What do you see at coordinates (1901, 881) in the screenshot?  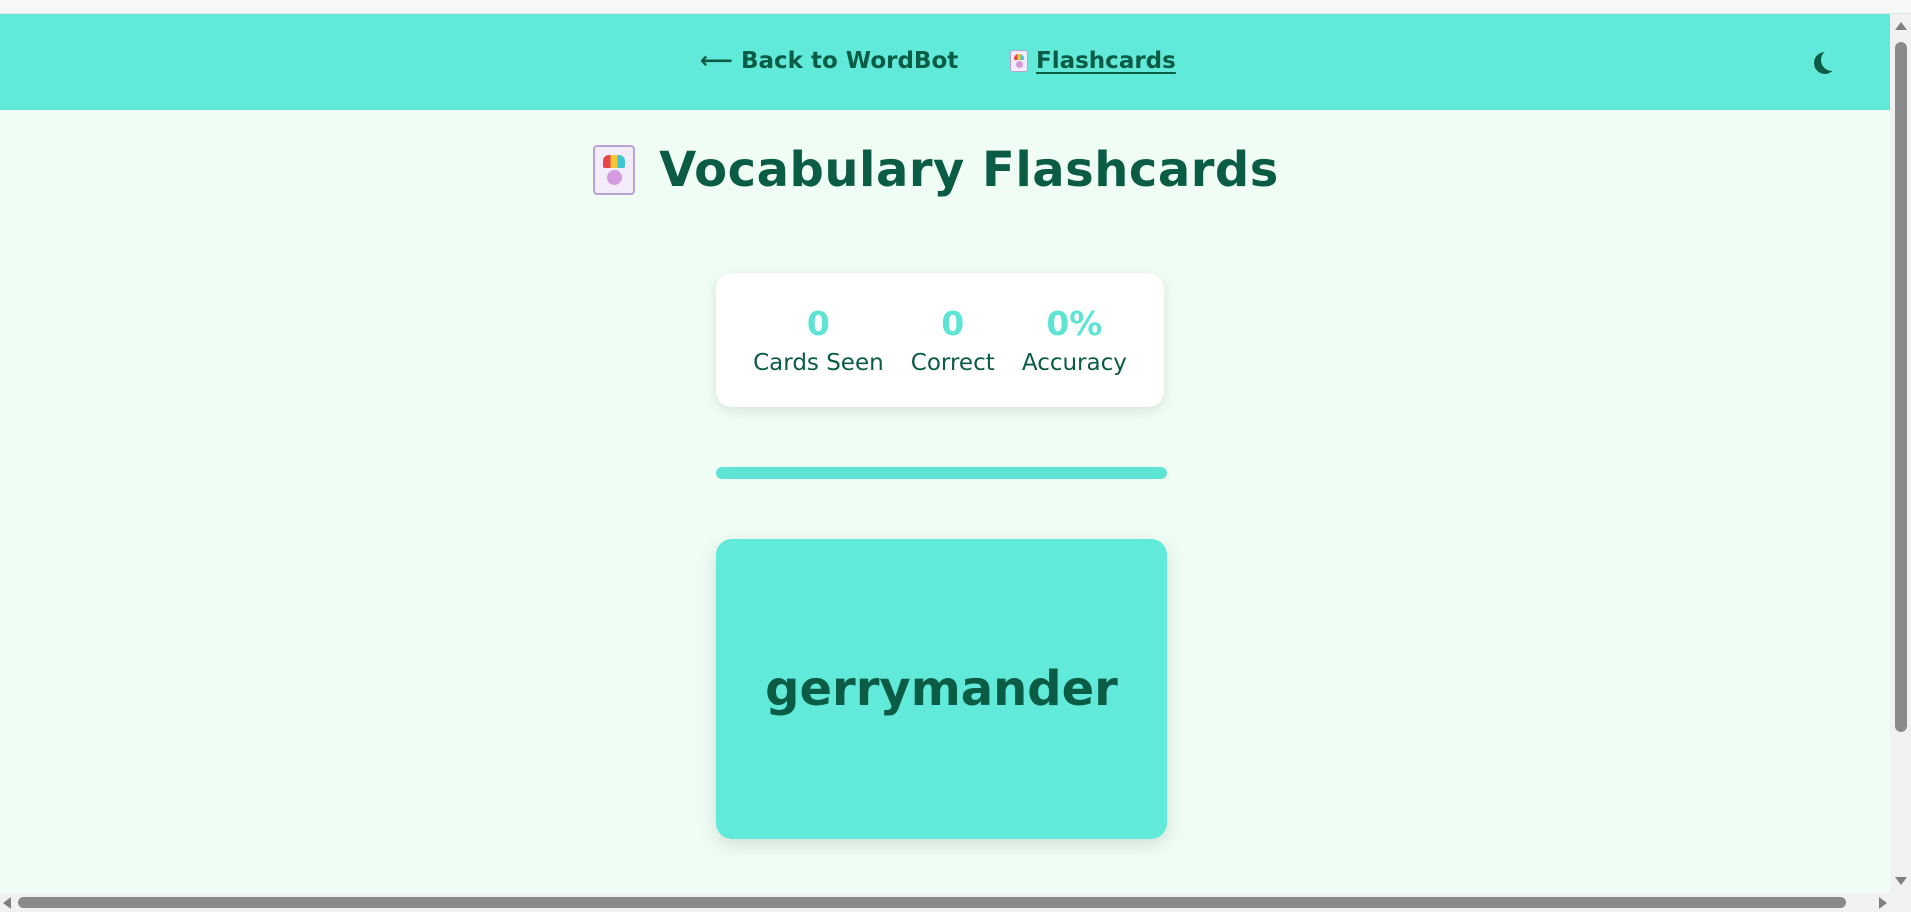 I see `scroll-down-arrow-icon` at bounding box center [1901, 881].